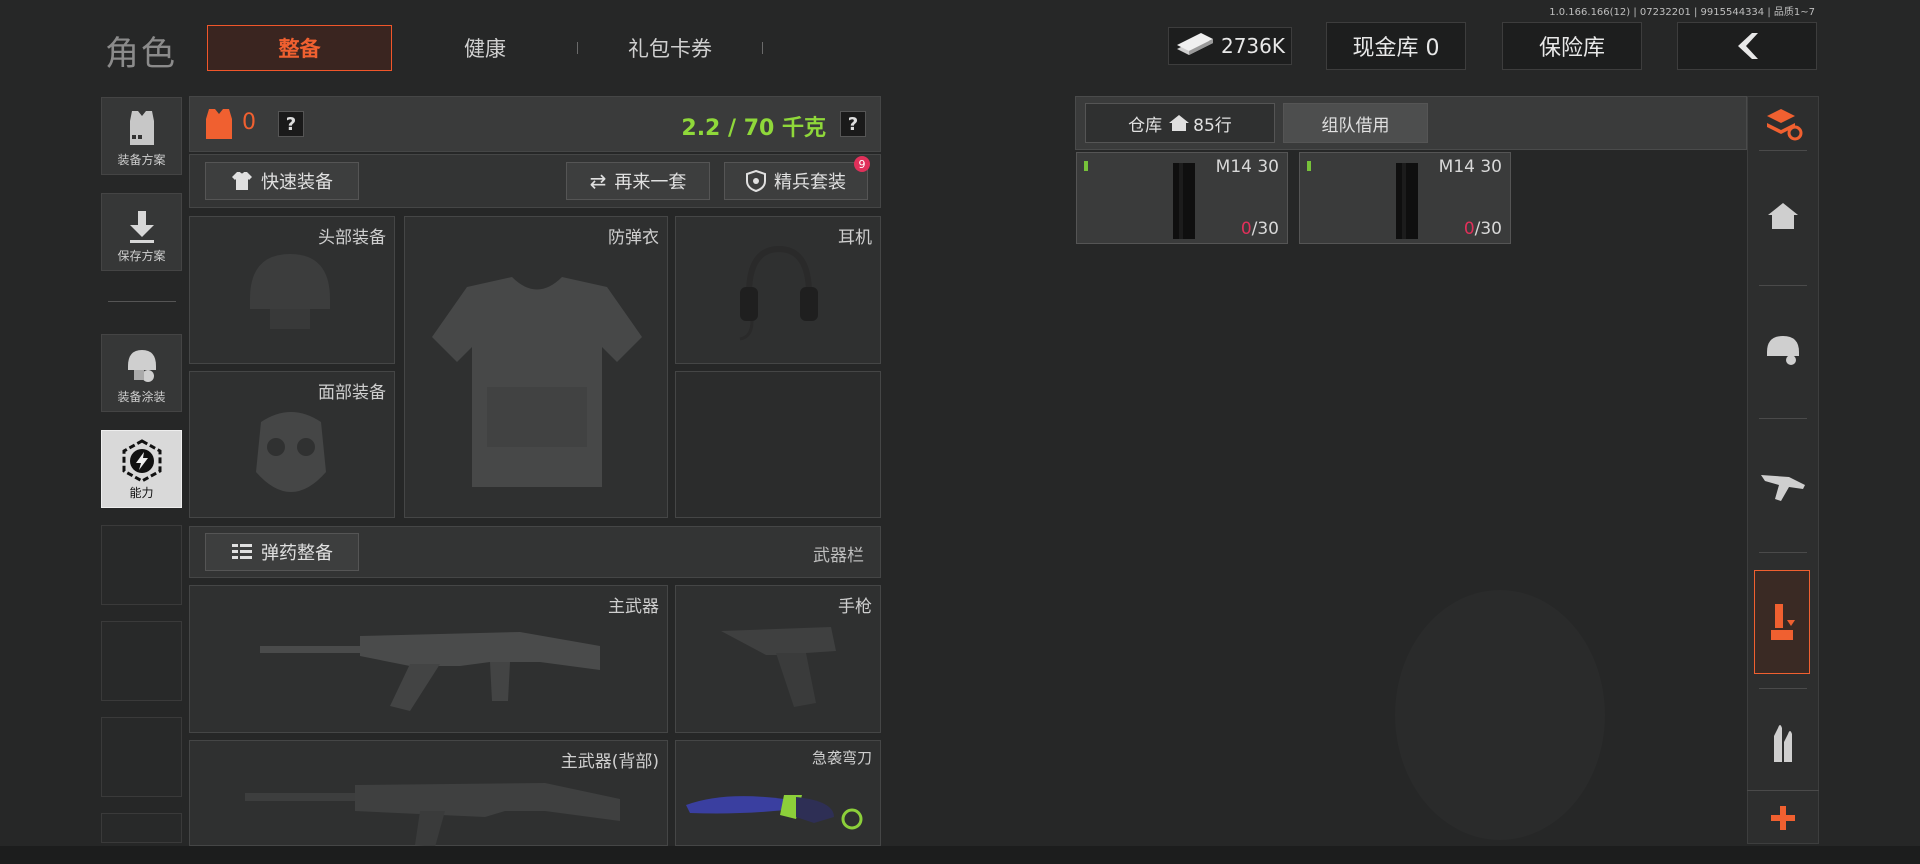 This screenshot has height=864, width=1920. I want to click on page-title: 角色, so click(141, 54).